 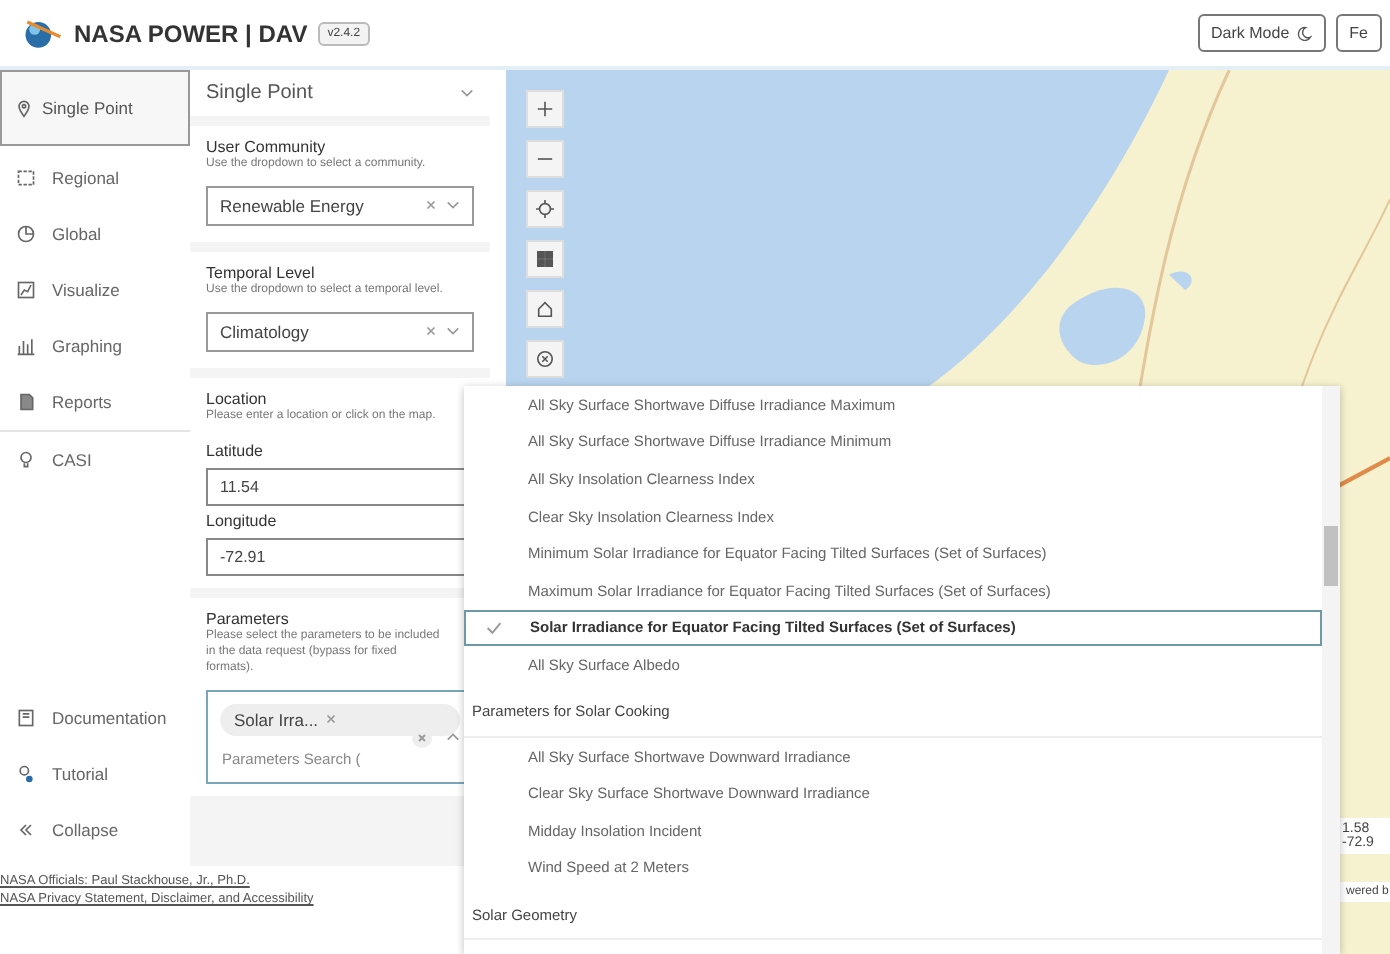 What do you see at coordinates (1303, 33) in the screenshot?
I see `moon-icon` at bounding box center [1303, 33].